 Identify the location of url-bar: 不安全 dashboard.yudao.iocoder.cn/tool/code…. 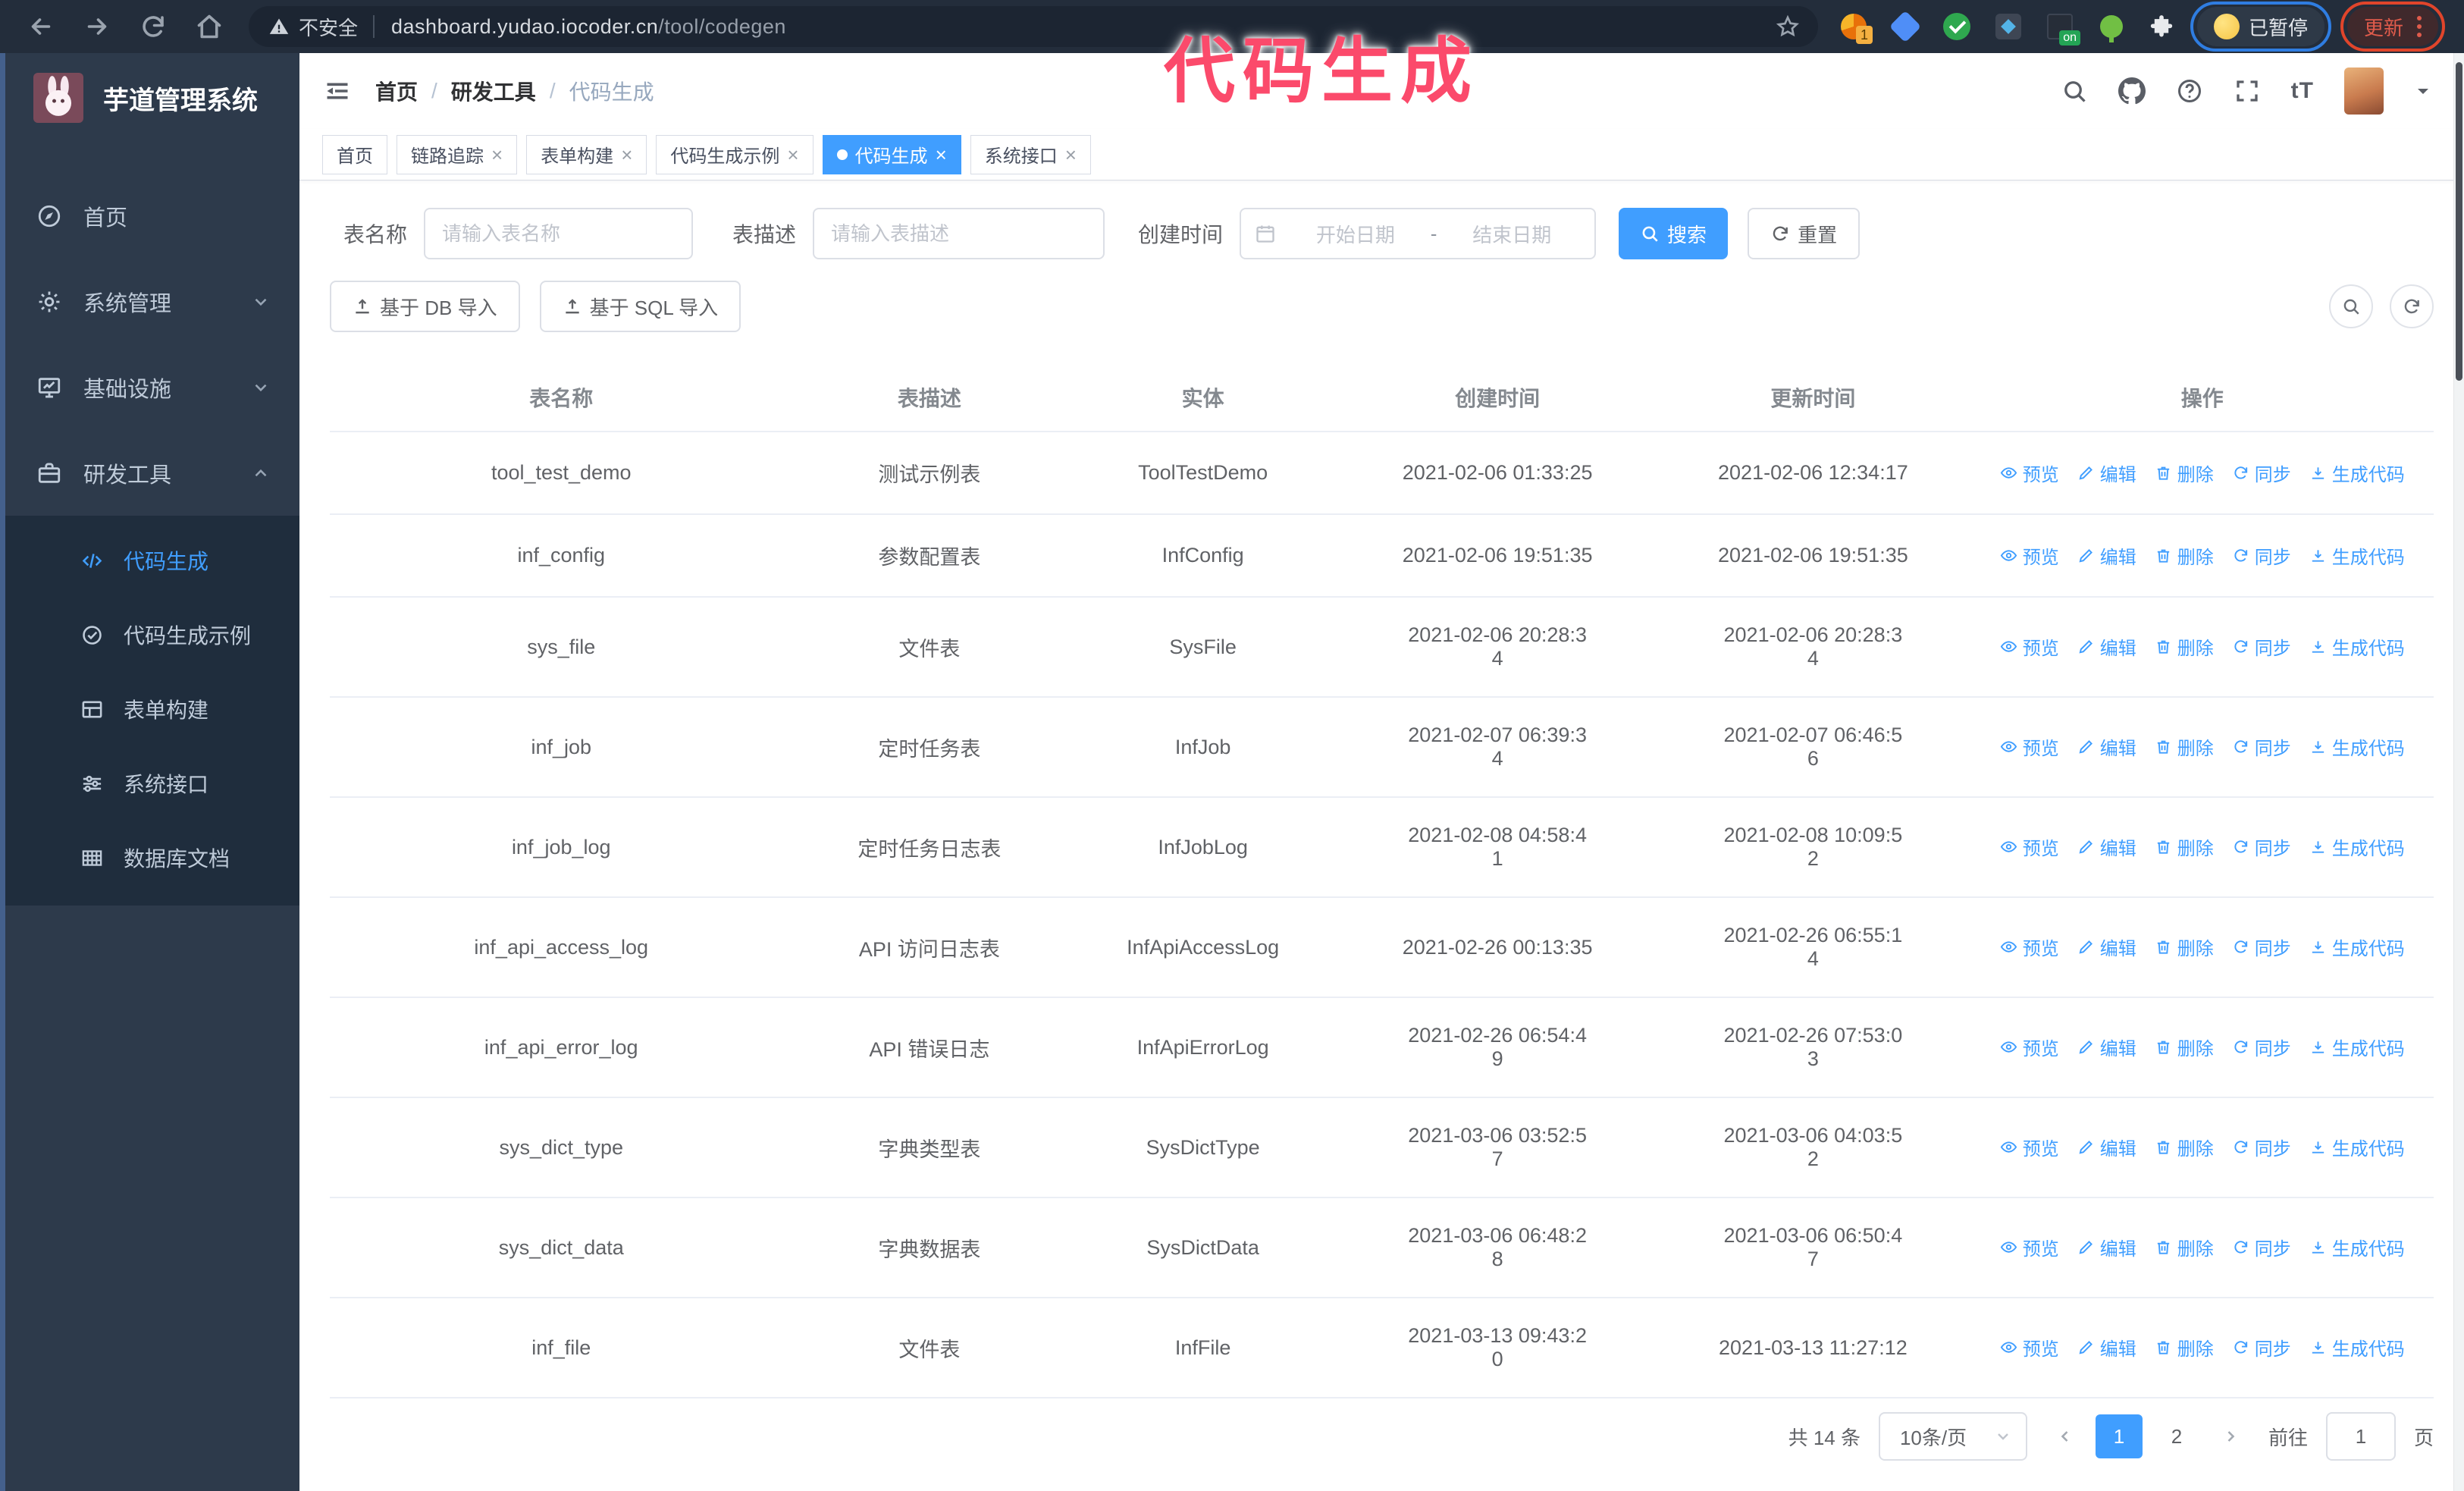
(1034, 26).